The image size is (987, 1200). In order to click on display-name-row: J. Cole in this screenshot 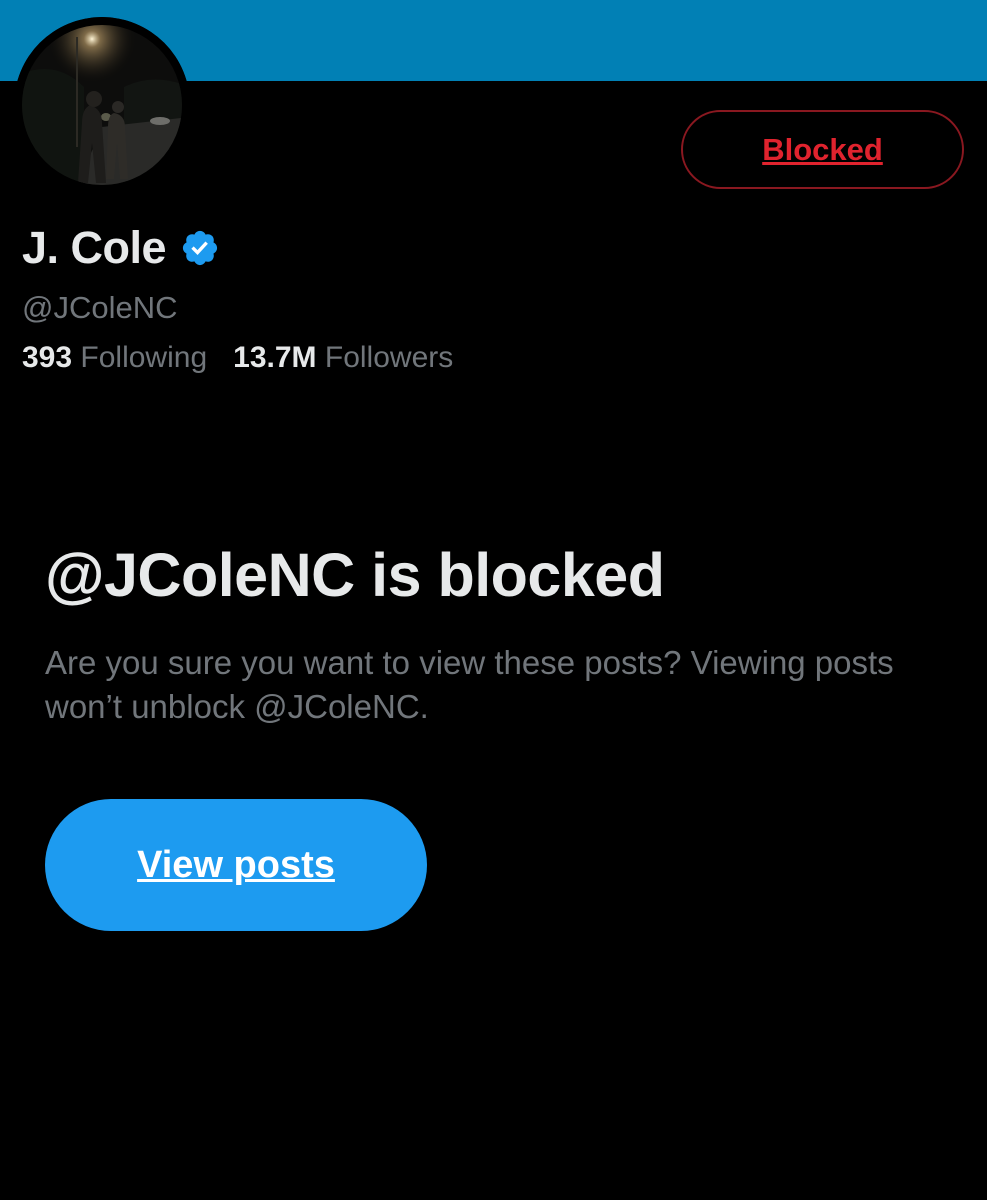, I will do `click(121, 248)`.